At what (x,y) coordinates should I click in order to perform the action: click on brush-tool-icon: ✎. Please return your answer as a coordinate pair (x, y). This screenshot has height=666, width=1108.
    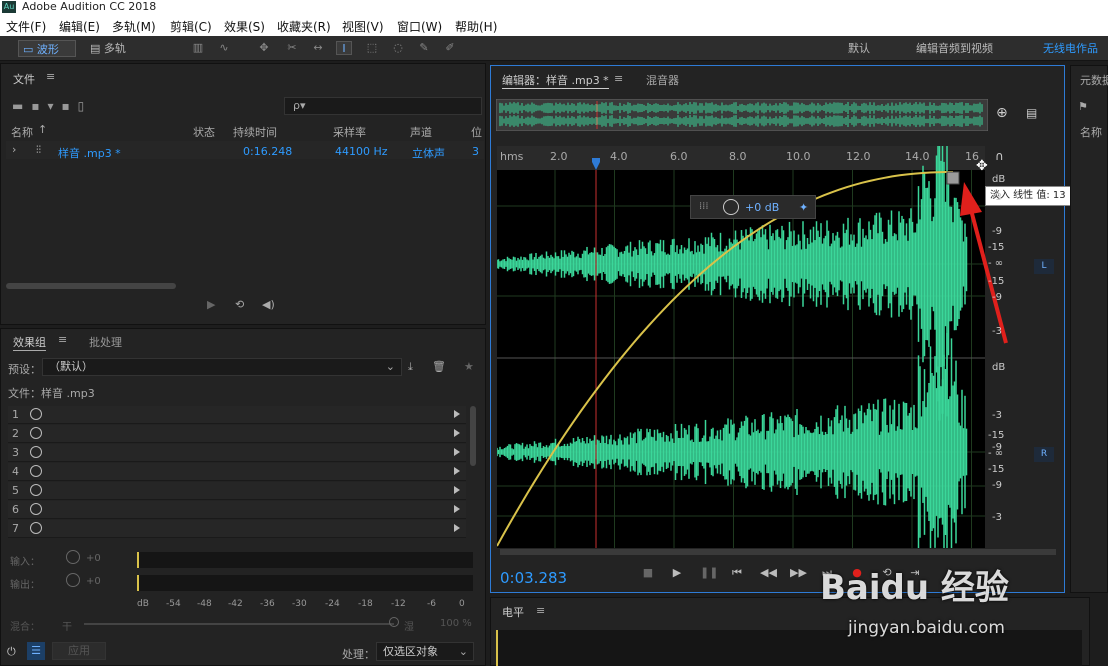
    Looking at the image, I should click on (424, 48).